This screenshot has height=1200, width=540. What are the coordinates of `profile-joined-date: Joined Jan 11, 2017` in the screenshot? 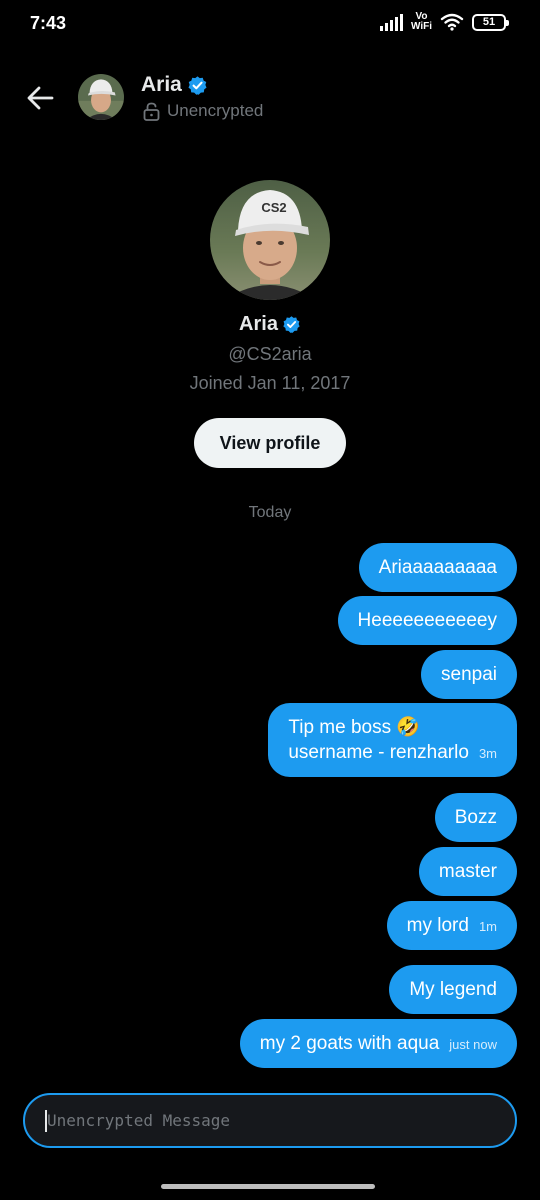 It's located at (270, 383).